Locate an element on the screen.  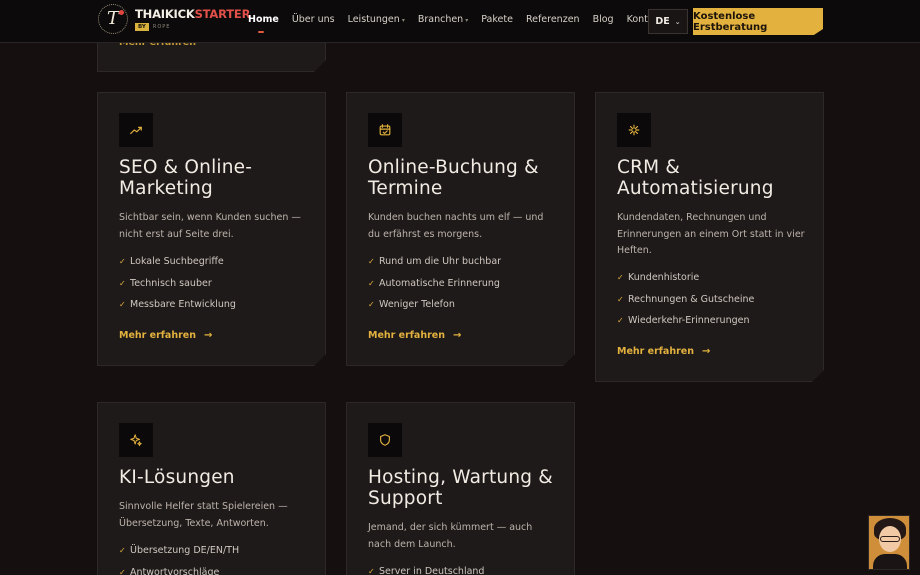
nav-item-branchen: Branchen ▾ is located at coordinates (443, 19).